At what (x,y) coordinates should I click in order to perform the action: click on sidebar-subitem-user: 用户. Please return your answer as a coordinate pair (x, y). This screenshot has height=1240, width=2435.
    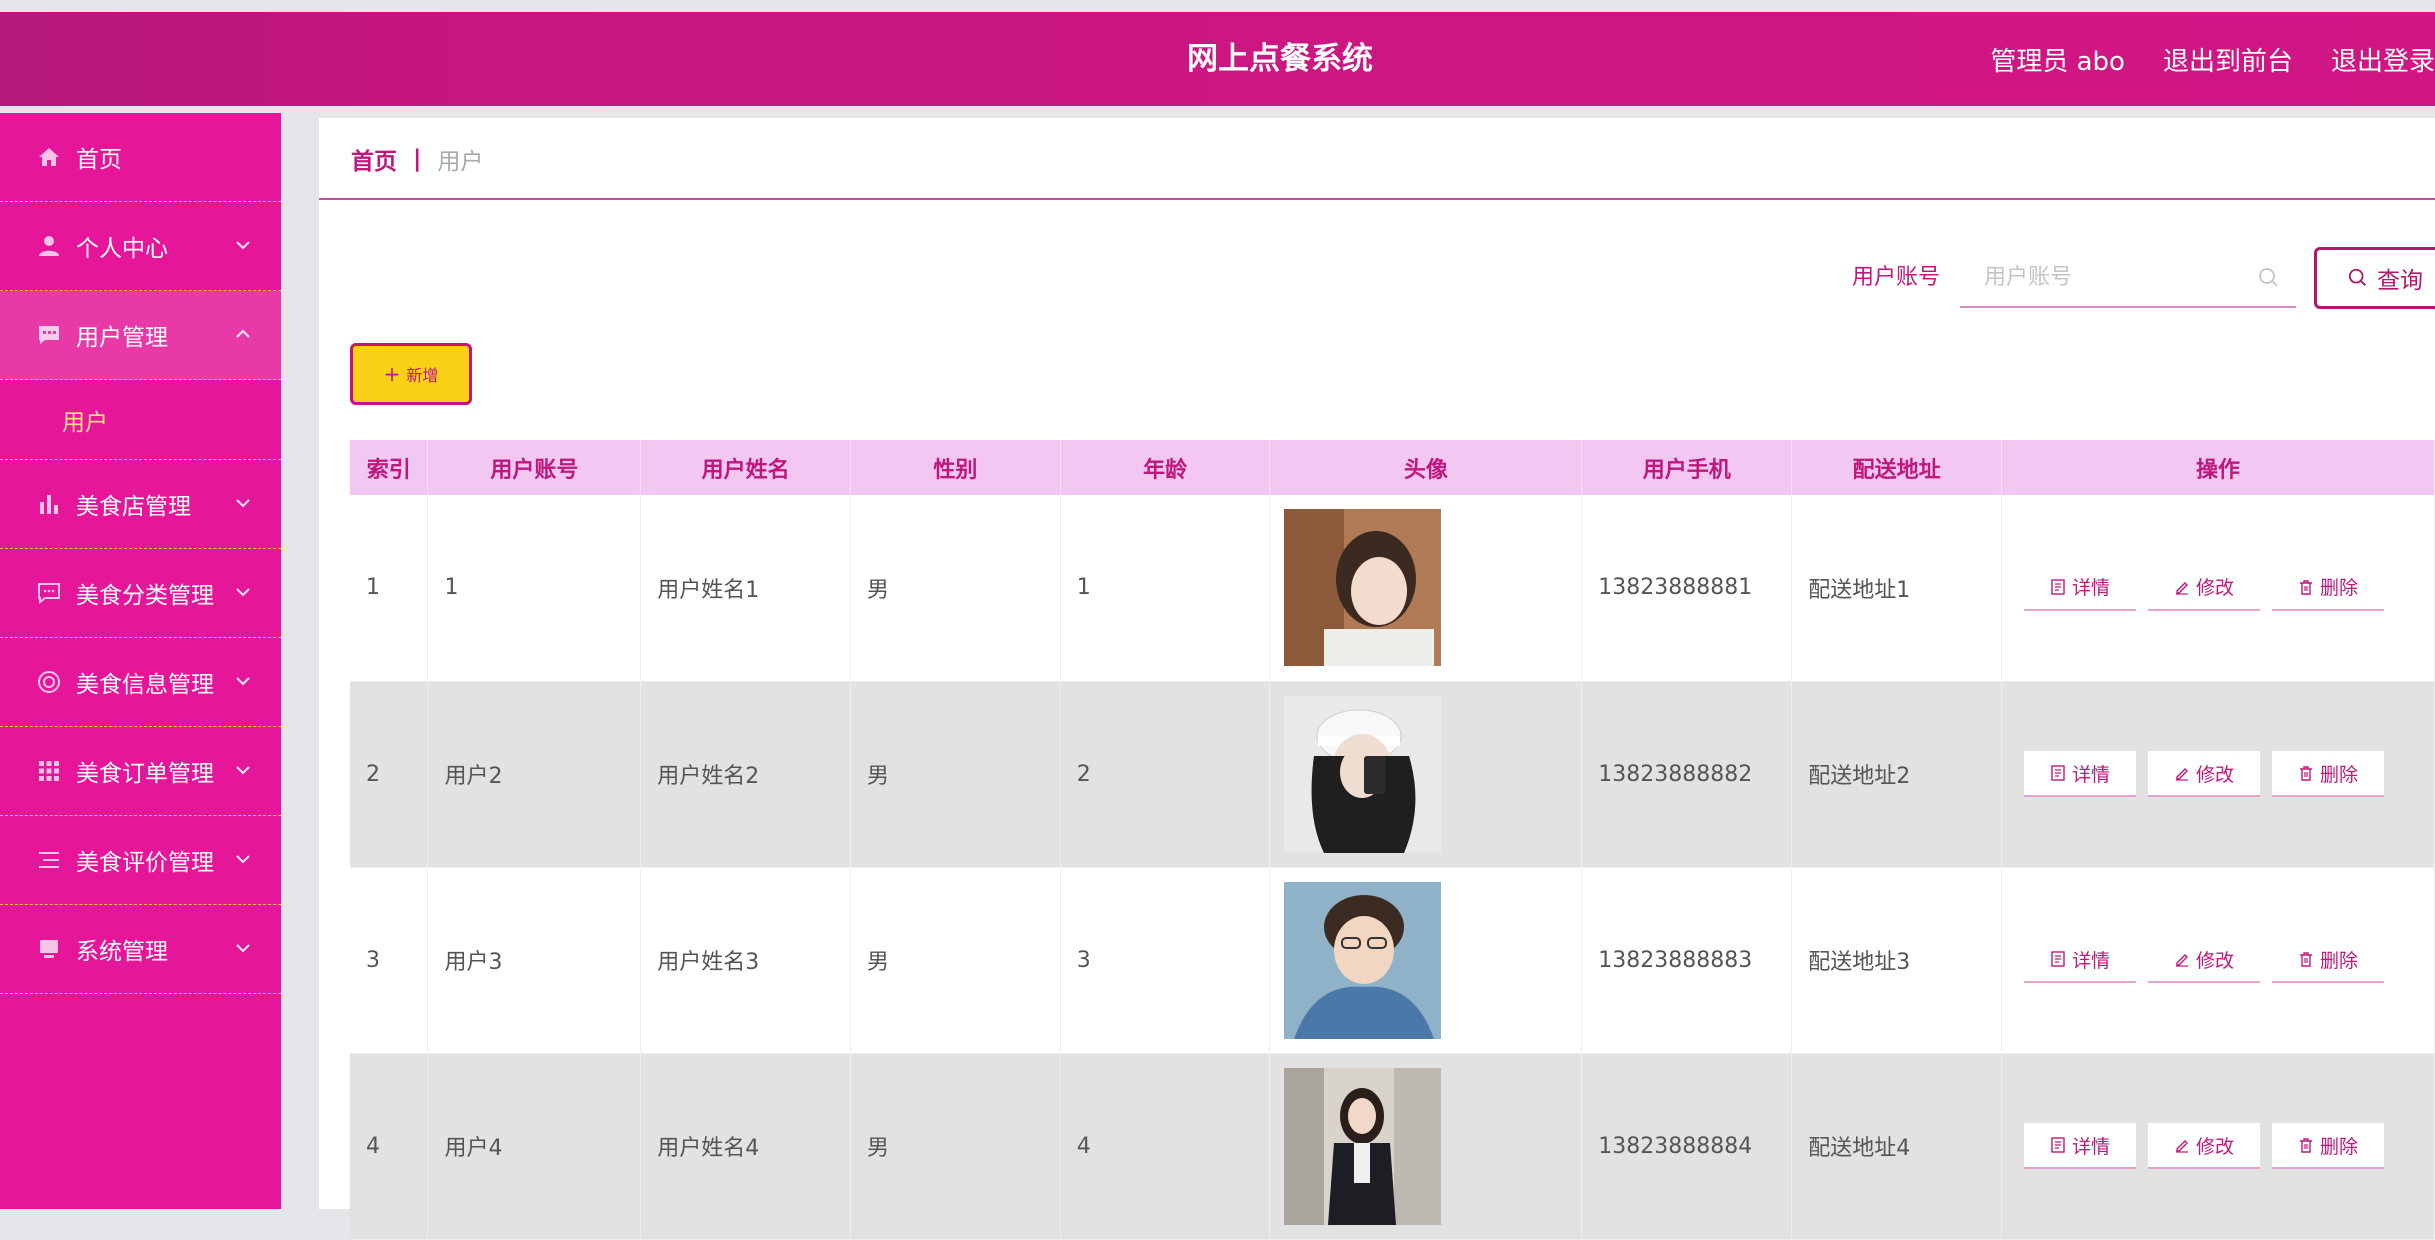
    Looking at the image, I should click on (140, 420).